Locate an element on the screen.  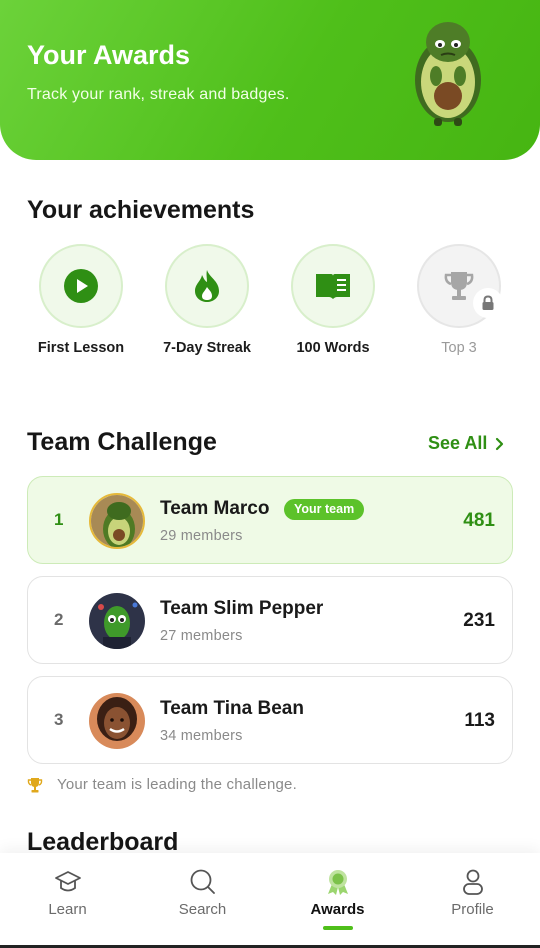
avocado-mascot-icon is located at coordinates (448, 74).